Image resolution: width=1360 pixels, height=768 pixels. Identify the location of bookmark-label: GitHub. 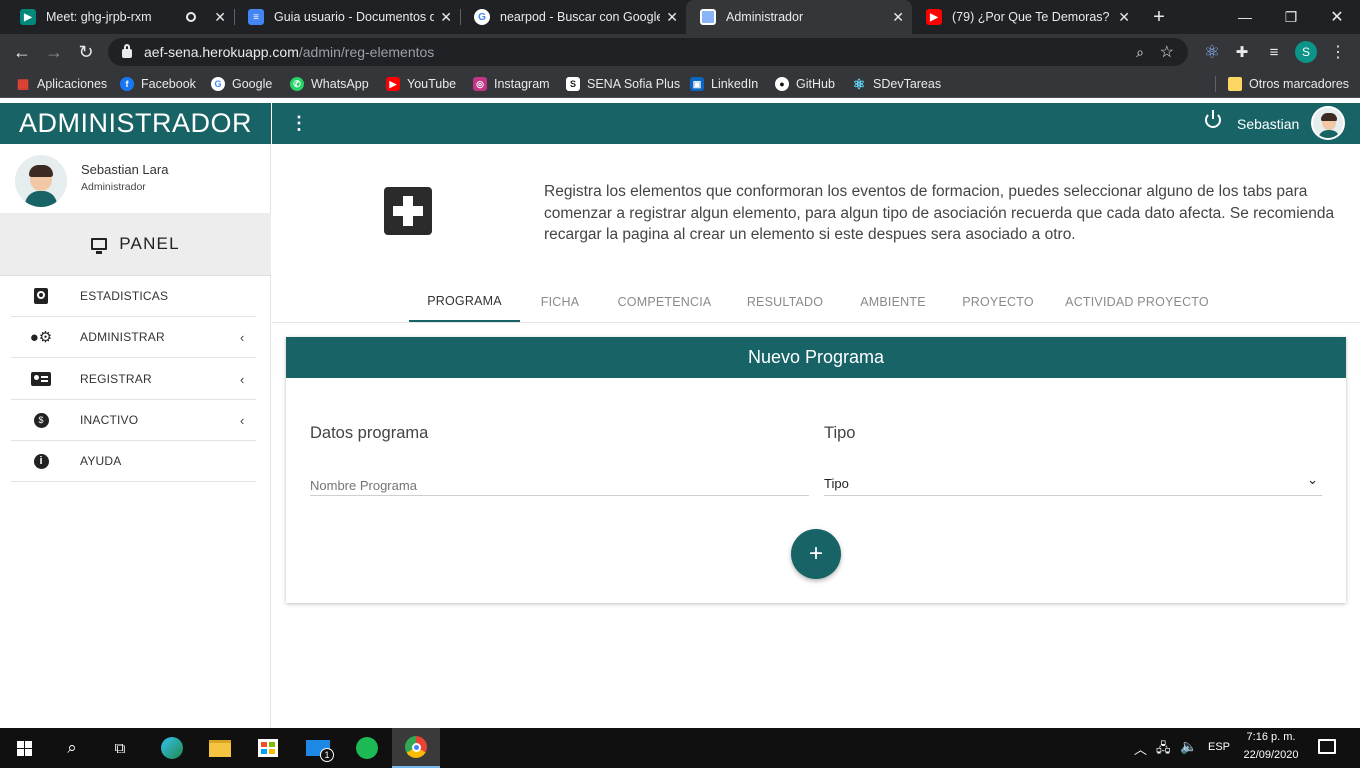
(815, 84).